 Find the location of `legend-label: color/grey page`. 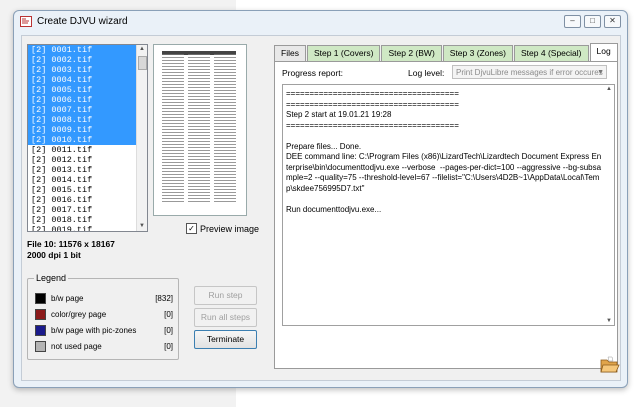

legend-label: color/grey page is located at coordinates (79, 314).